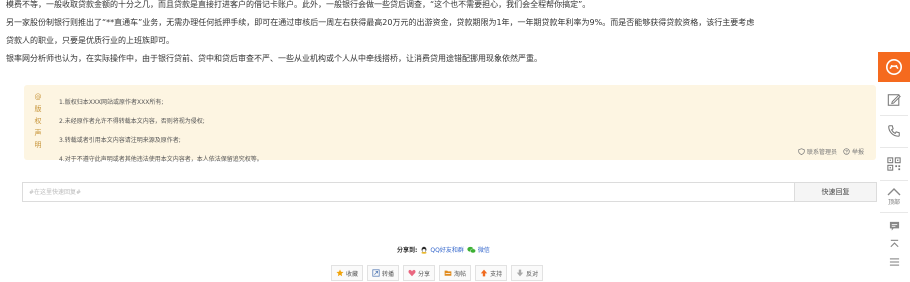 The height and width of the screenshot is (282, 910). I want to click on share-wechat-label: 微信, so click(483, 250).